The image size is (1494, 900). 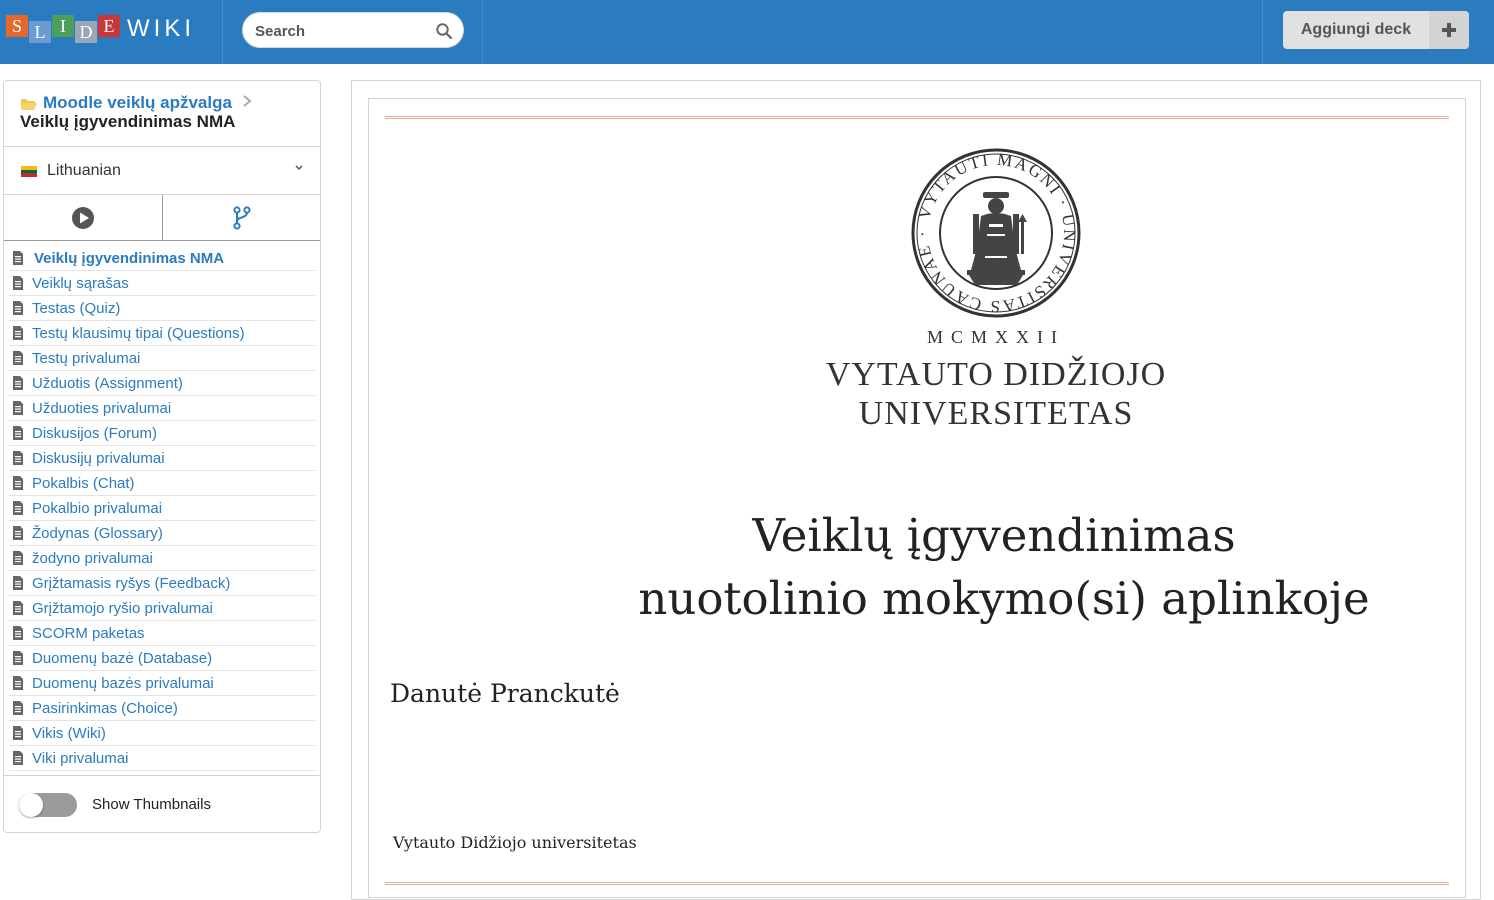 What do you see at coordinates (138, 333) in the screenshot?
I see `slide-list-item-label: Testų klausimų tipai (Questions)` at bounding box center [138, 333].